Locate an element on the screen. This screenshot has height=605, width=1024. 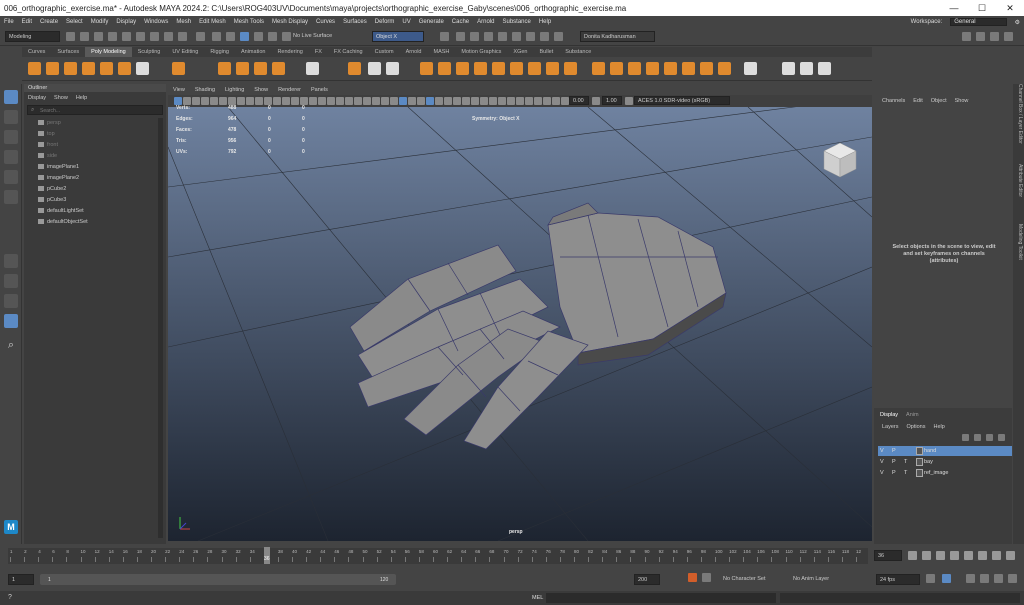
minimize-button: — is located at coordinates (954, 8).